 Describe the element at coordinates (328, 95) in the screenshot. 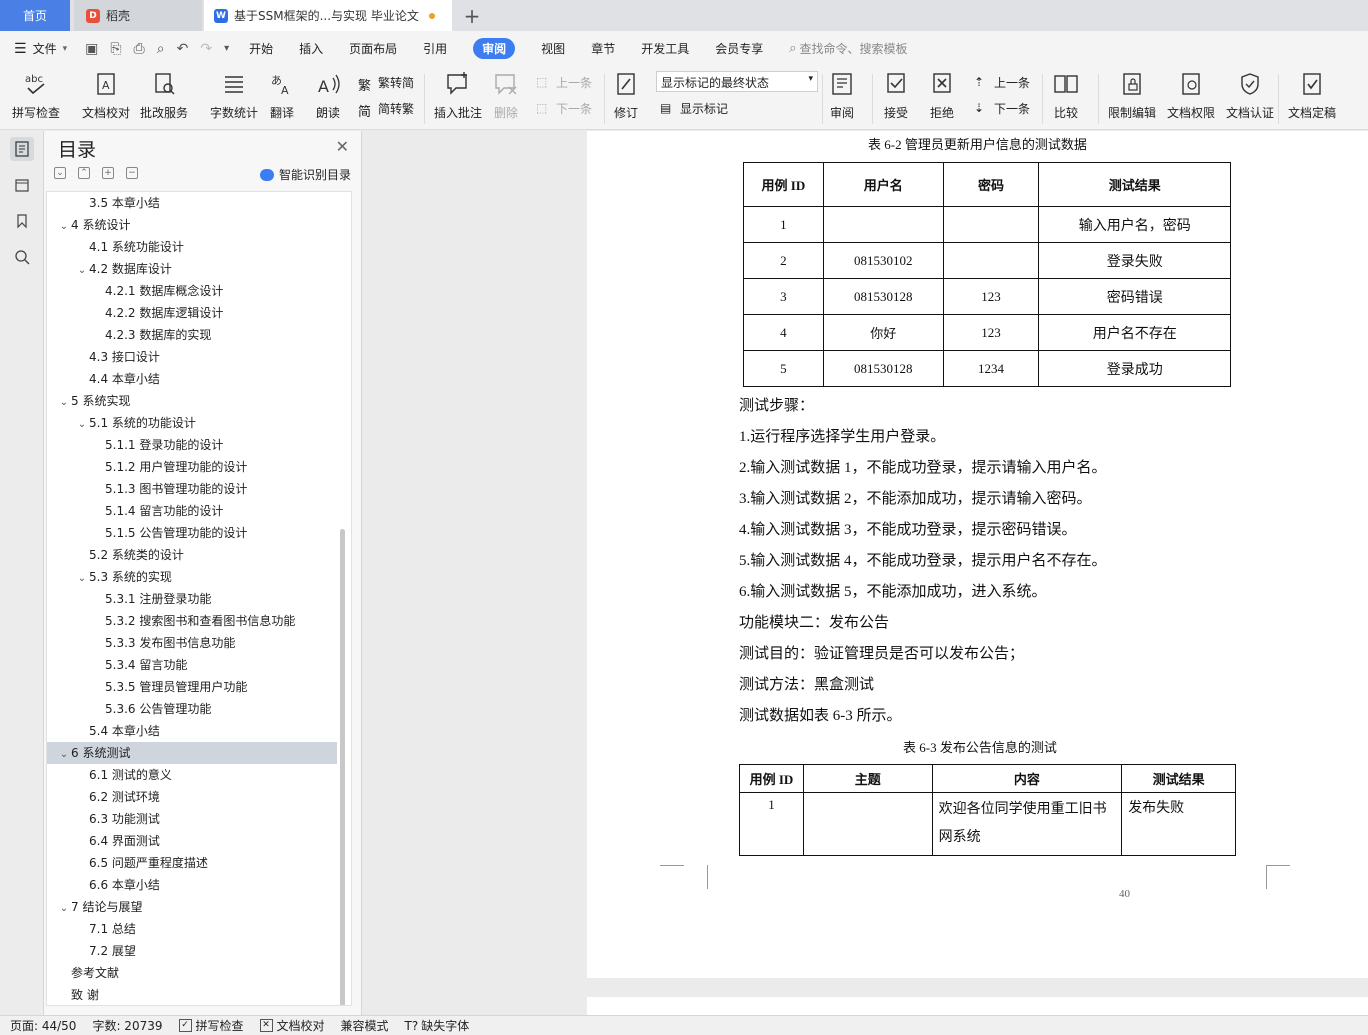

I see `read-aloud-button: A 朗读` at that location.